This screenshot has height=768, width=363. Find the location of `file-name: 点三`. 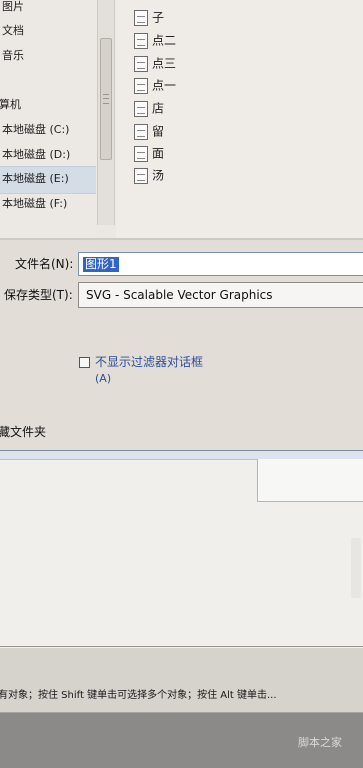

file-name: 点三 is located at coordinates (164, 63).